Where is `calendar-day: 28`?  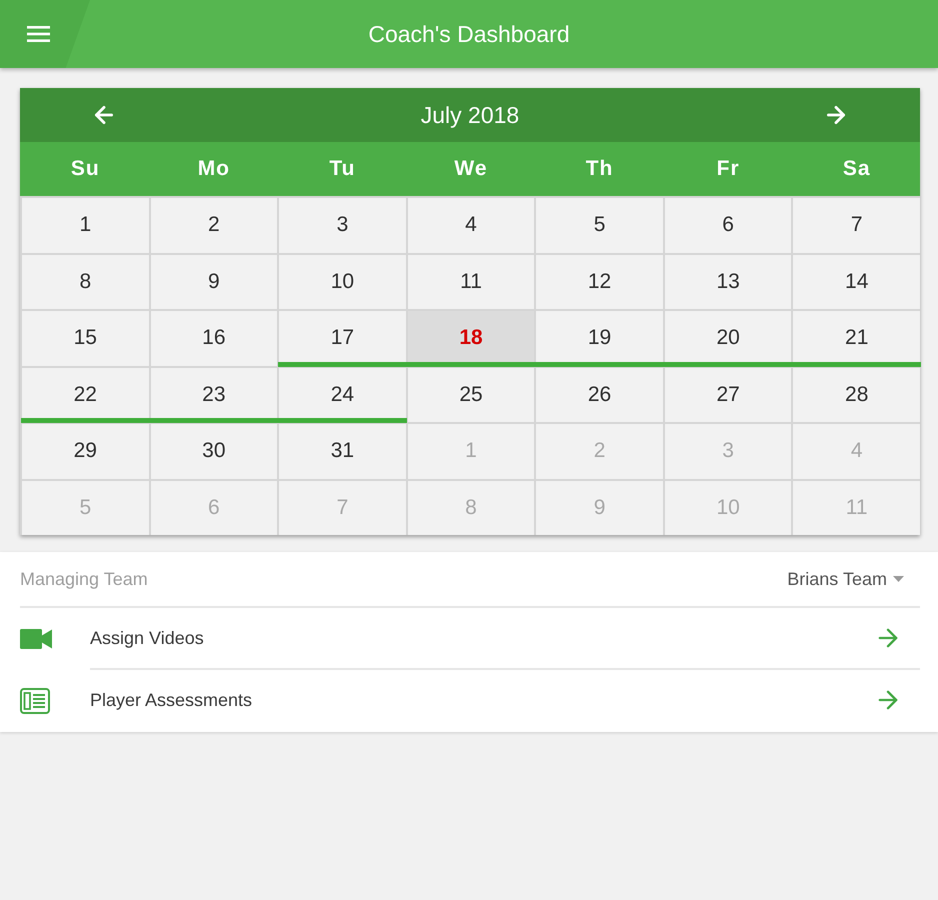
calendar-day: 28 is located at coordinates (856, 395).